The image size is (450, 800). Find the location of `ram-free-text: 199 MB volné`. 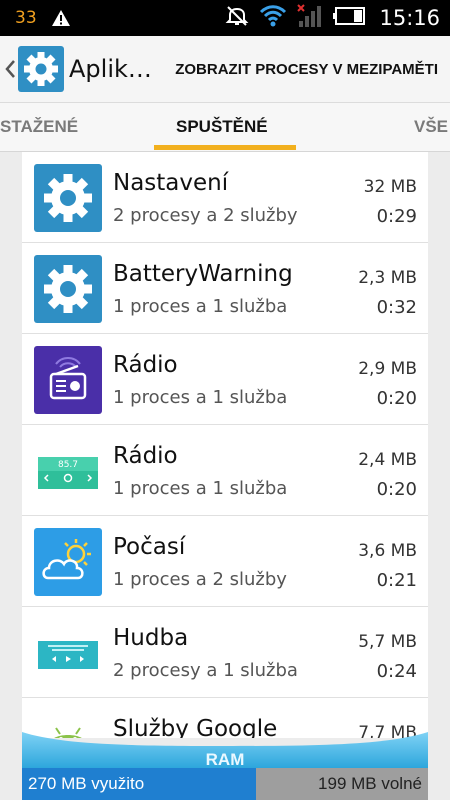

ram-free-text: 199 MB volné is located at coordinates (342, 784).